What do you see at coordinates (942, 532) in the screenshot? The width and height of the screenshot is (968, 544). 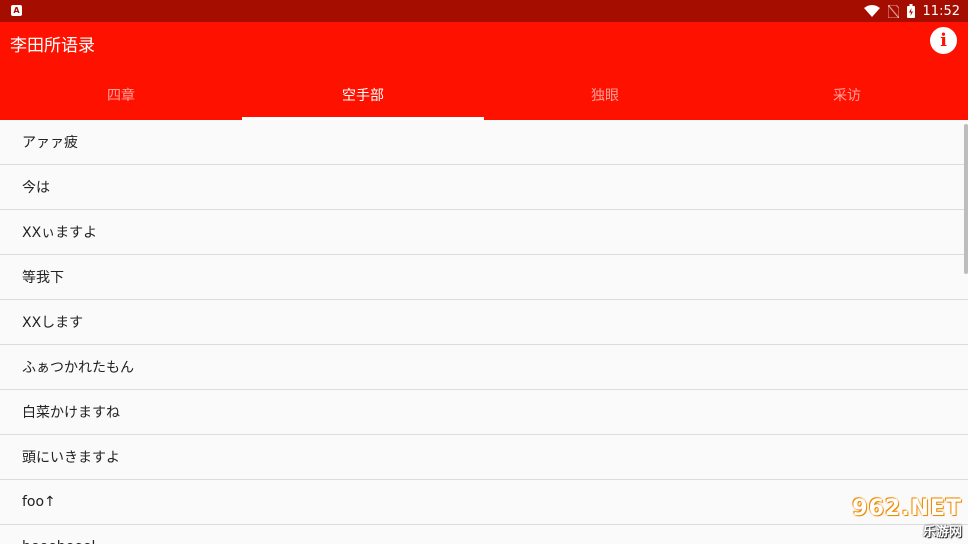 I see `watermark-bottom: 乐游网` at bounding box center [942, 532].